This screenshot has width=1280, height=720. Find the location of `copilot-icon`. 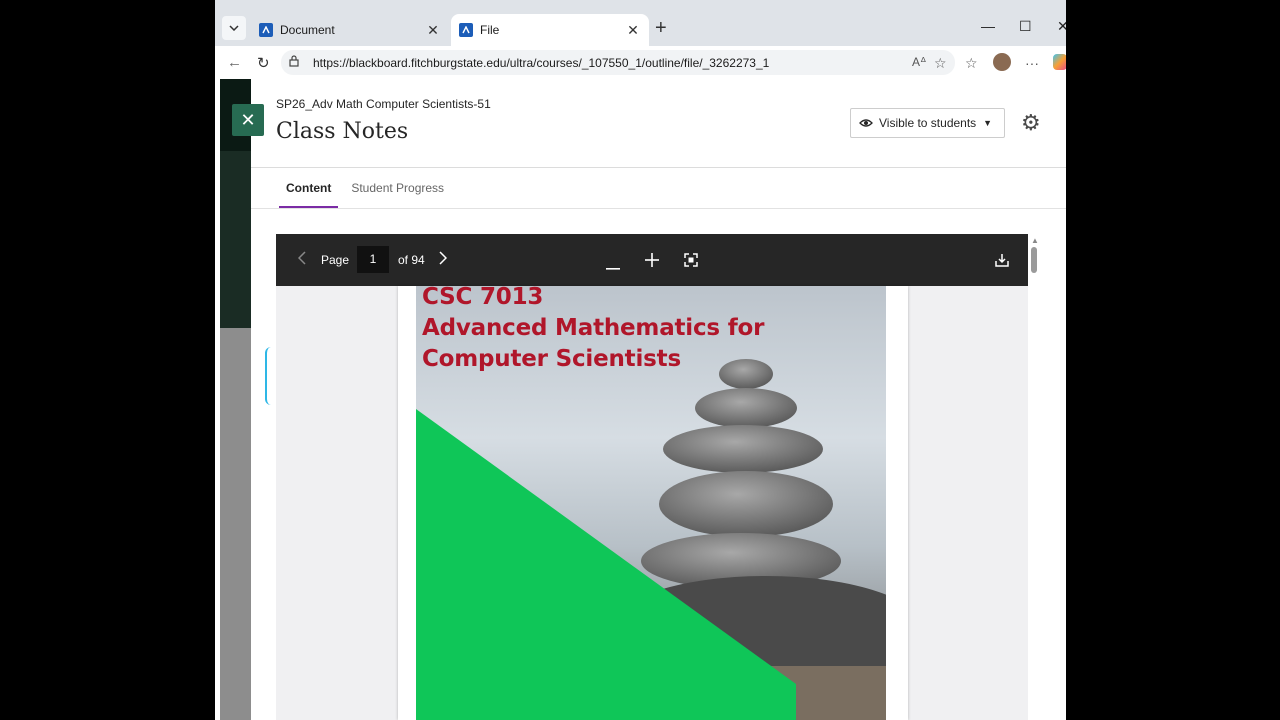

copilot-icon is located at coordinates (1059, 62).